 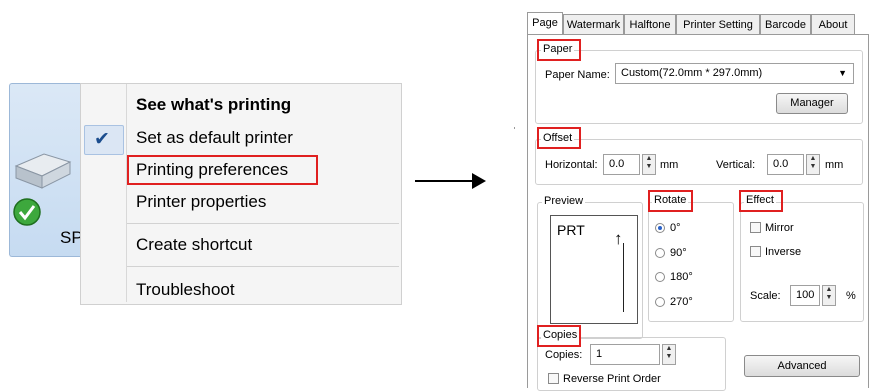 What do you see at coordinates (669, 354) in the screenshot?
I see `copies-spinner: ▲ ▼` at bounding box center [669, 354].